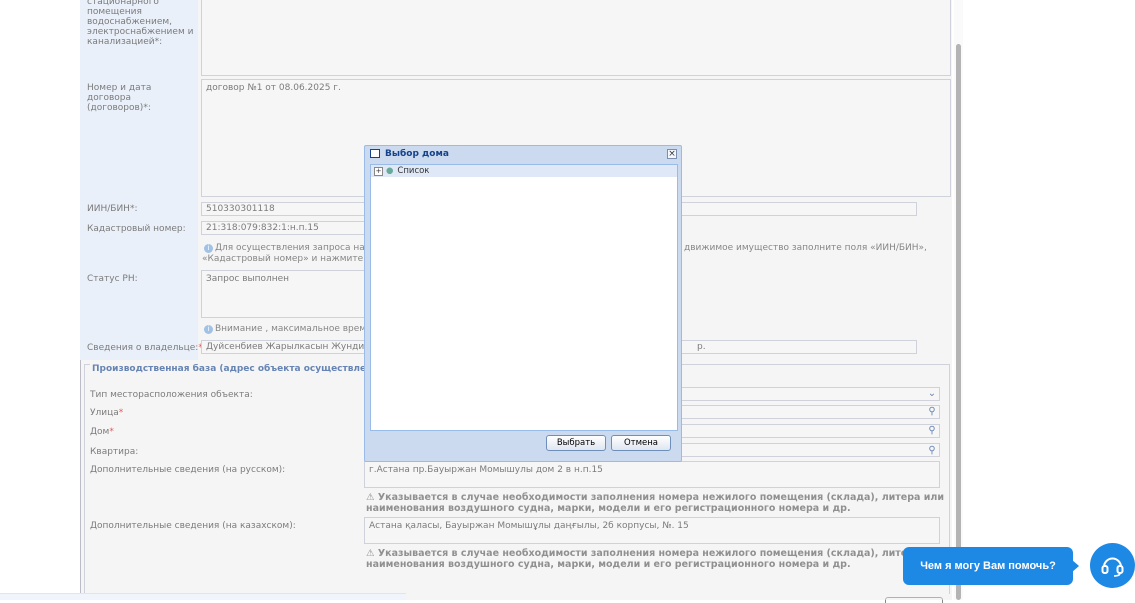  I want to click on window-icon, so click(375, 153).